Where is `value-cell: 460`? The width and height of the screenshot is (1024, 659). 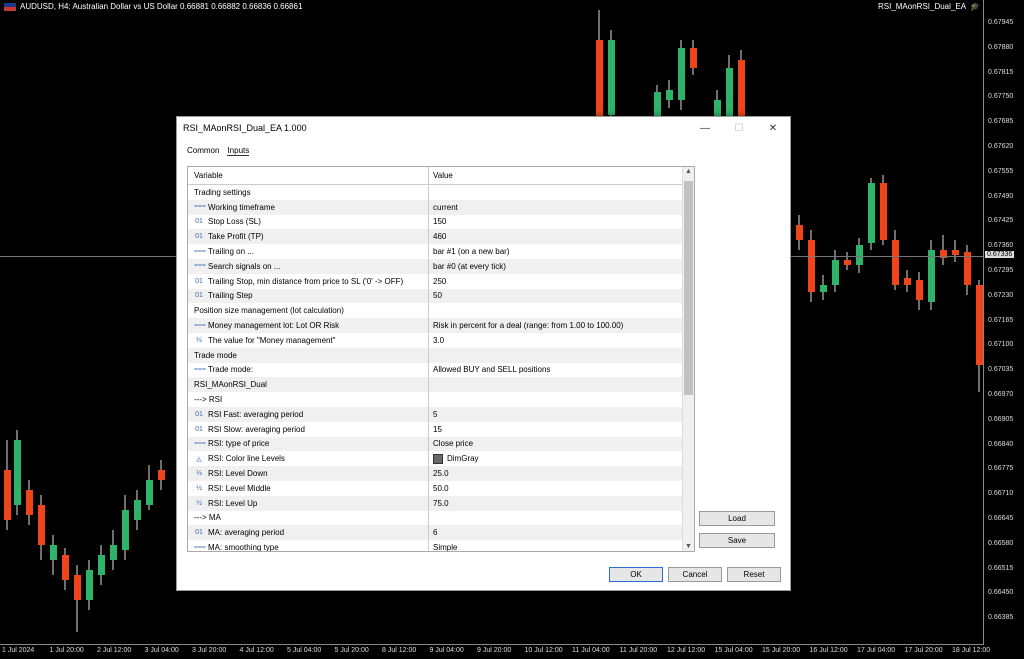 value-cell: 460 is located at coordinates (555, 236).